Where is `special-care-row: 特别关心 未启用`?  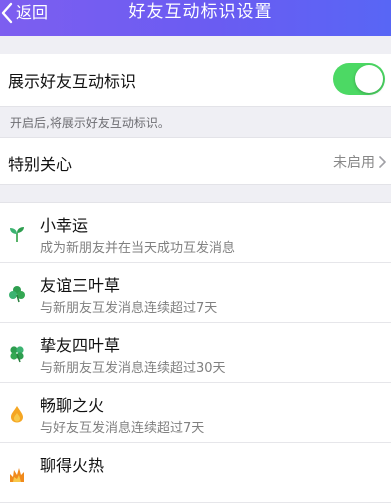
special-care-row: 特别关心 未启用 is located at coordinates (195, 161).